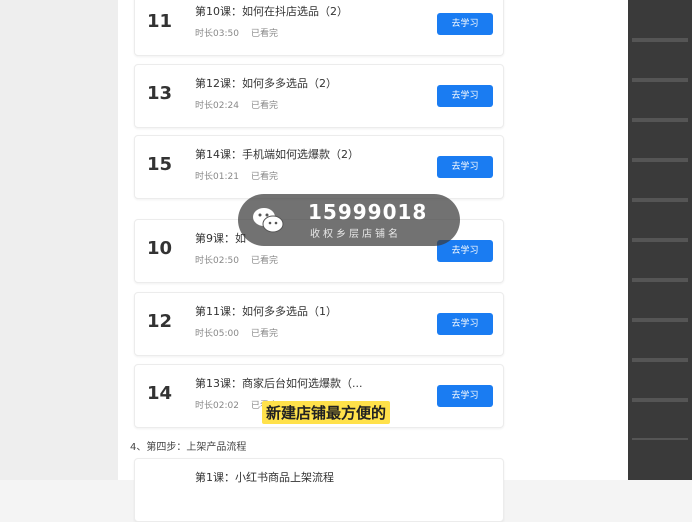  What do you see at coordinates (242, 175) in the screenshot?
I see `lesson-meta: 时长01:21 已看完` at bounding box center [242, 175].